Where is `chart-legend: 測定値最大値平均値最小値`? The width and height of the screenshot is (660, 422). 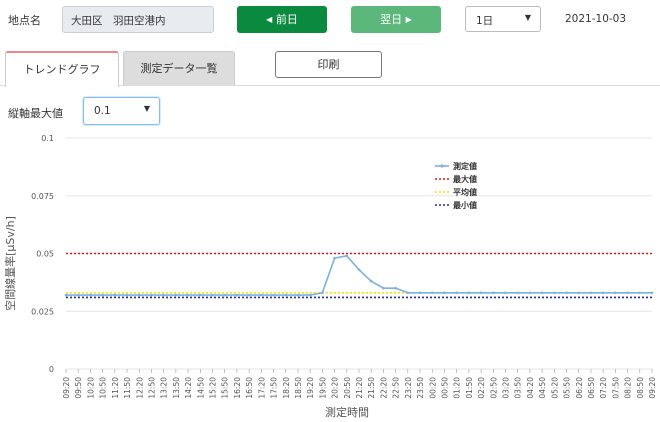 chart-legend: 測定値最大値平均値最小値 is located at coordinates (456, 185).